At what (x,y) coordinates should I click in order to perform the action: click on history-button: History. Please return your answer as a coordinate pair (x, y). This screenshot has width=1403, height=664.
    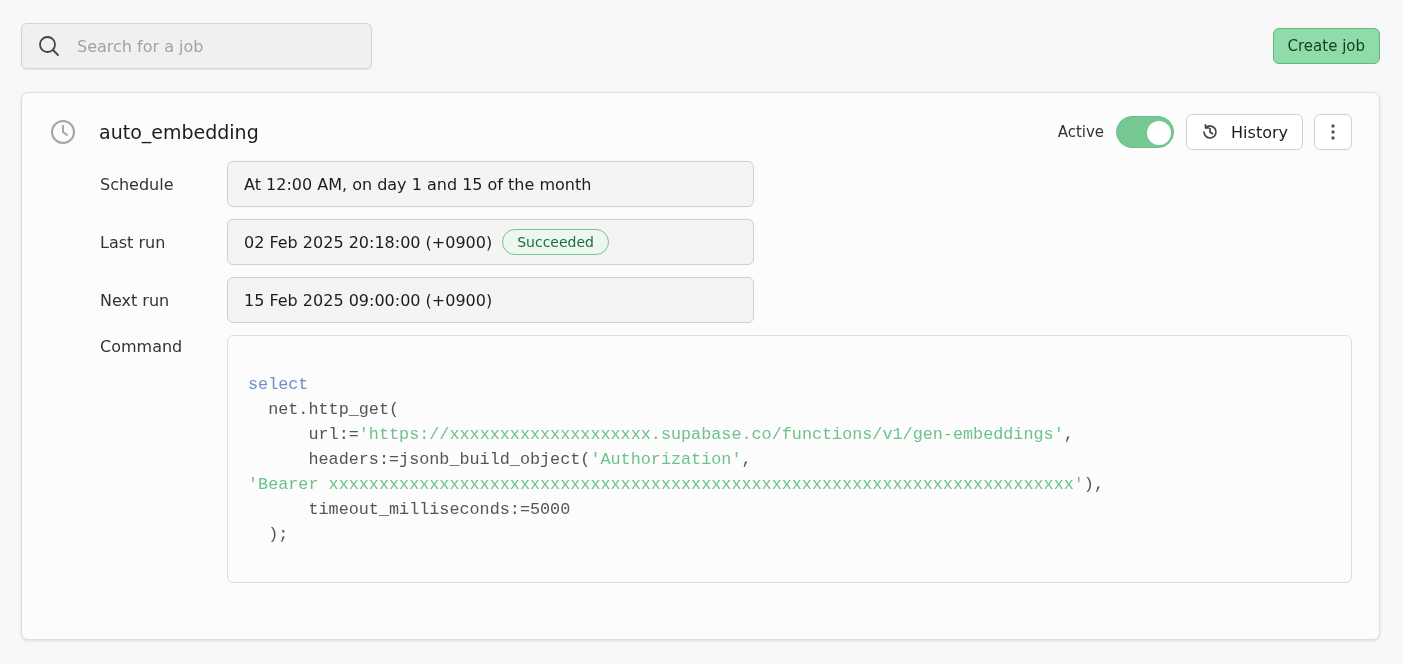
    Looking at the image, I should click on (1244, 132).